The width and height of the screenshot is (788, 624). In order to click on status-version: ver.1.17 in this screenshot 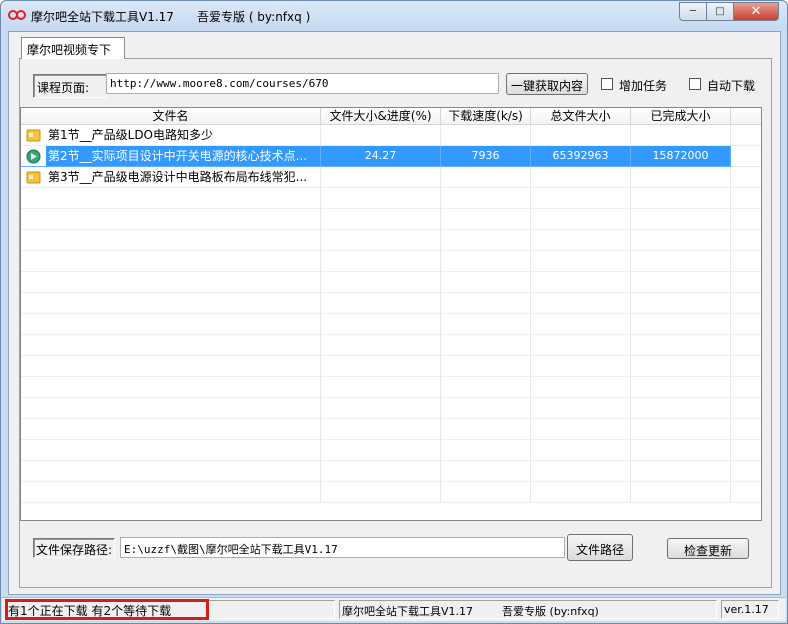, I will do `click(750, 609)`.